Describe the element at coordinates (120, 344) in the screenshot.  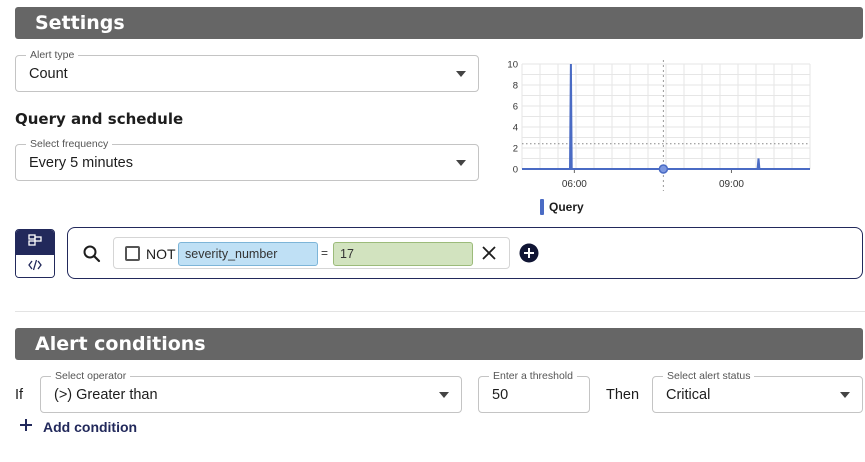
I see `alert-conditions-title: Alert conditions` at that location.